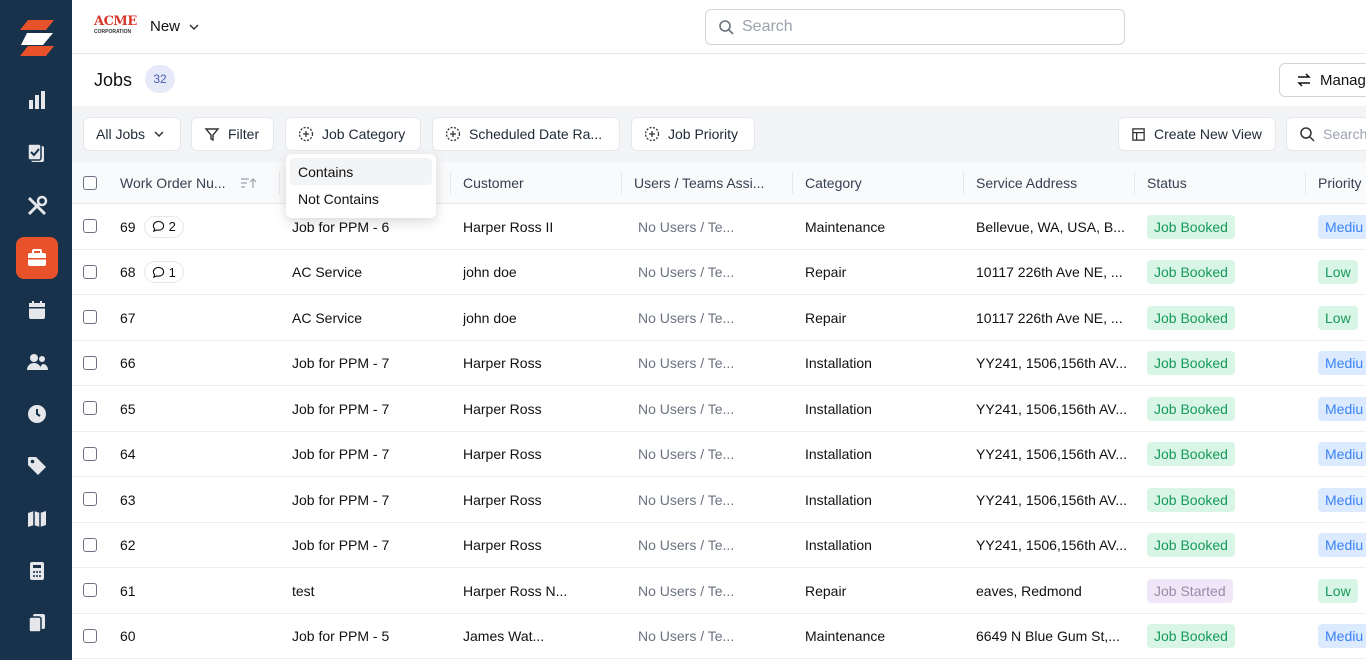 This screenshot has width=1366, height=660. I want to click on work-order-number: 68, so click(128, 272).